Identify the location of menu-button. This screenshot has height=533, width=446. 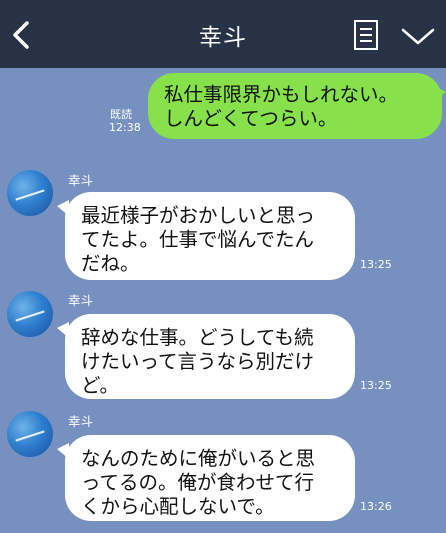
(418, 36).